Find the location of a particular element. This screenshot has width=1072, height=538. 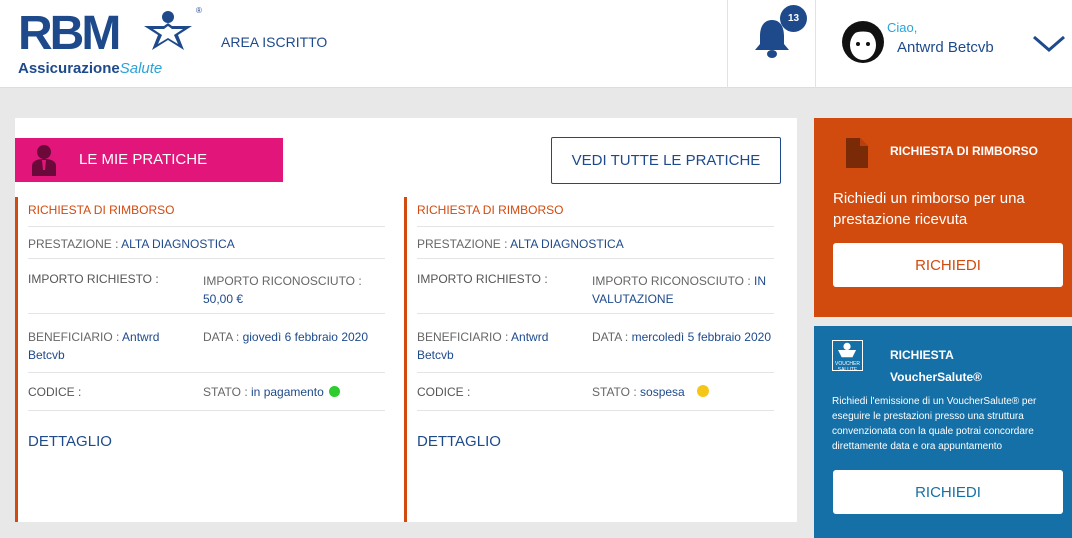

logo-subtitle: AssicurazioneSalute is located at coordinates (90, 68).